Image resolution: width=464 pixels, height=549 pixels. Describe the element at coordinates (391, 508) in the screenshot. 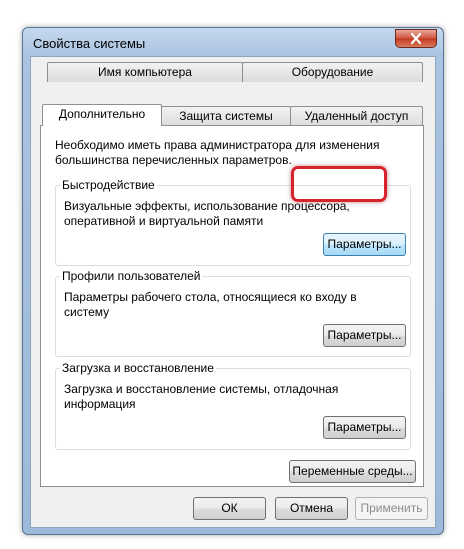

I see `apply-button: Применить` at that location.